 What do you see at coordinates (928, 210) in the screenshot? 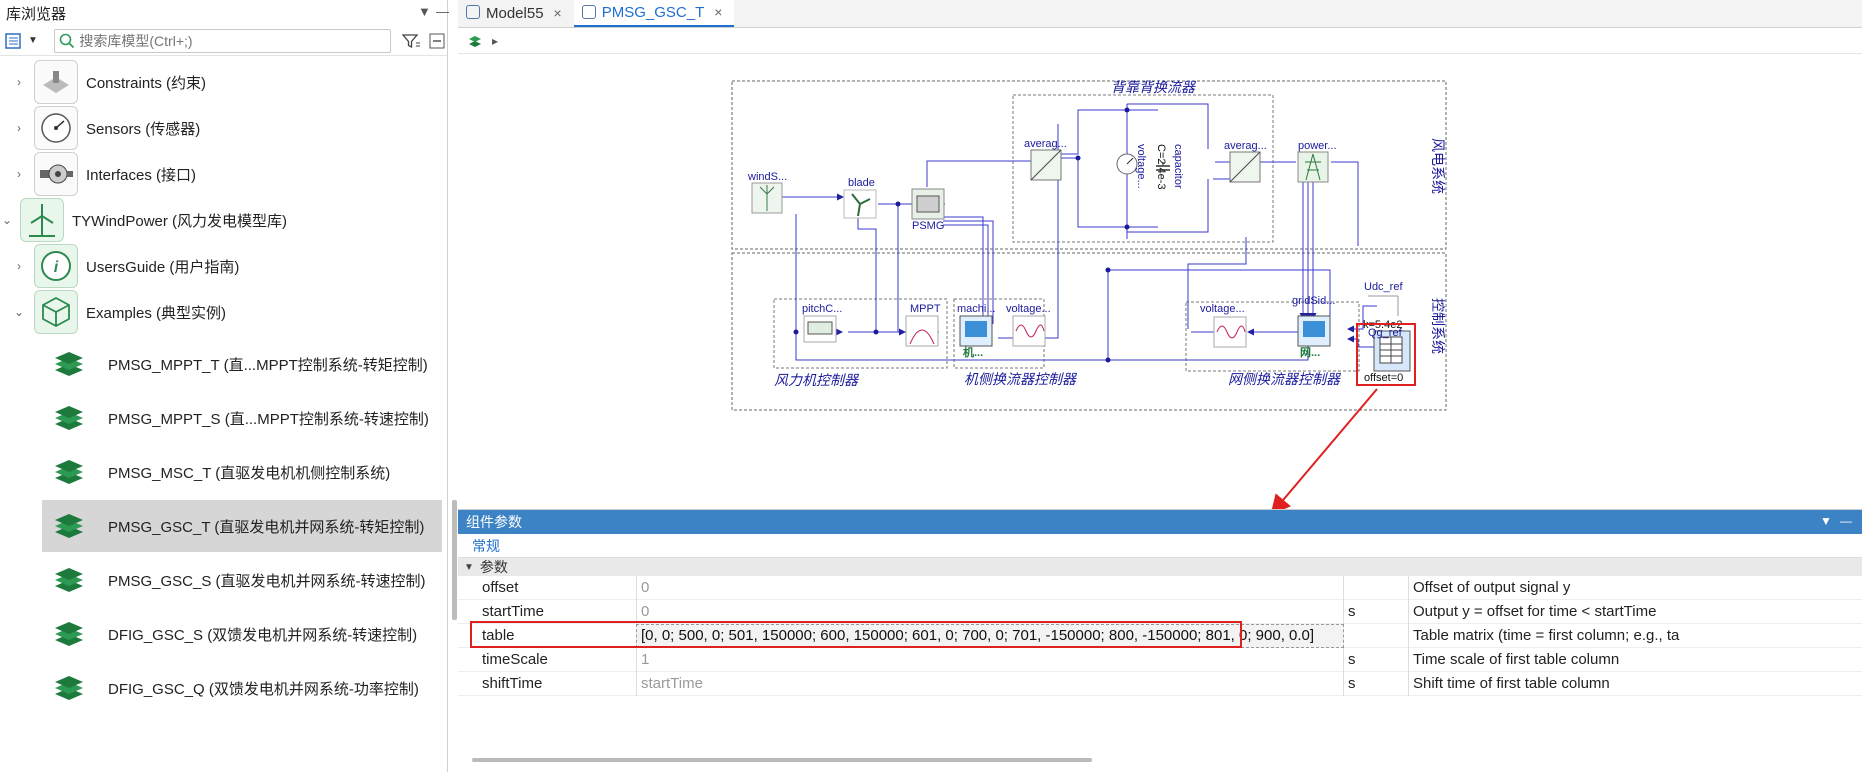
I see `block-psmg: PSMG` at bounding box center [928, 210].